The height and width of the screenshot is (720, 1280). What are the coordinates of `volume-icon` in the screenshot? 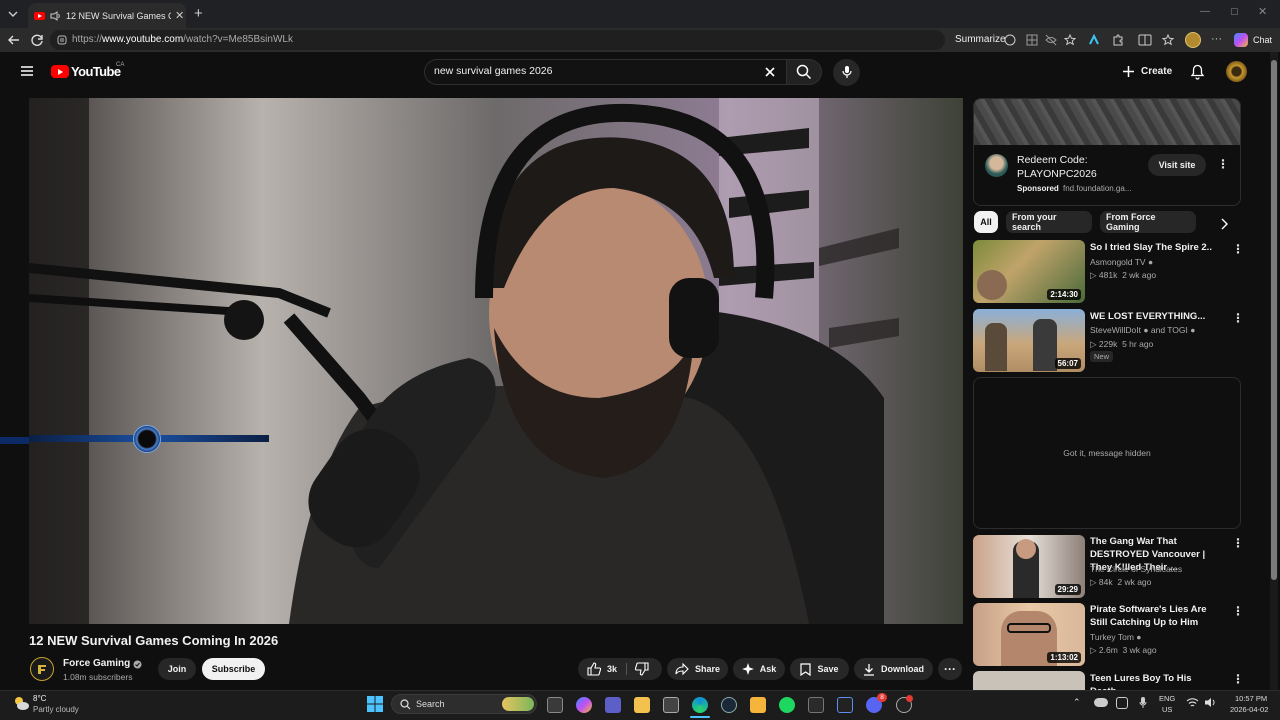 It's located at (1210, 702).